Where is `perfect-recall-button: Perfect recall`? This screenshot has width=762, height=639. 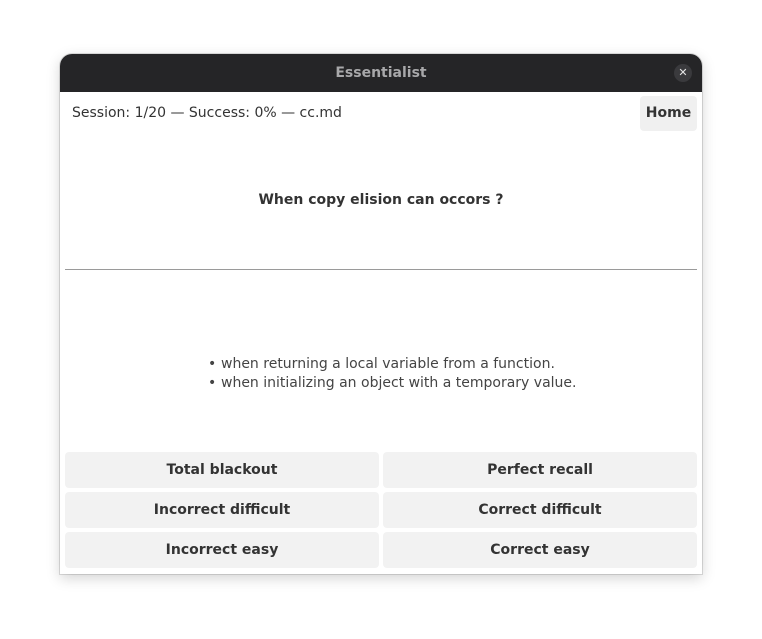 perfect-recall-button: Perfect recall is located at coordinates (540, 470).